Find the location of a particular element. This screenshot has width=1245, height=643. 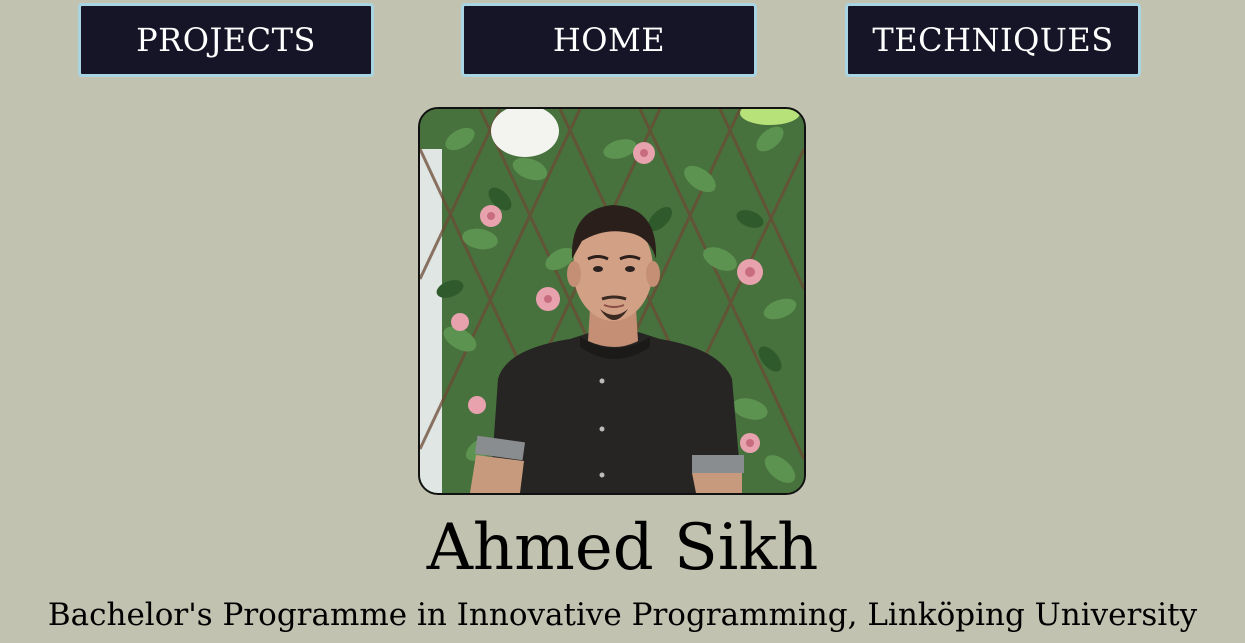

top-navigation: PROJECTS HOME TECHNIQUES is located at coordinates (622, 43).